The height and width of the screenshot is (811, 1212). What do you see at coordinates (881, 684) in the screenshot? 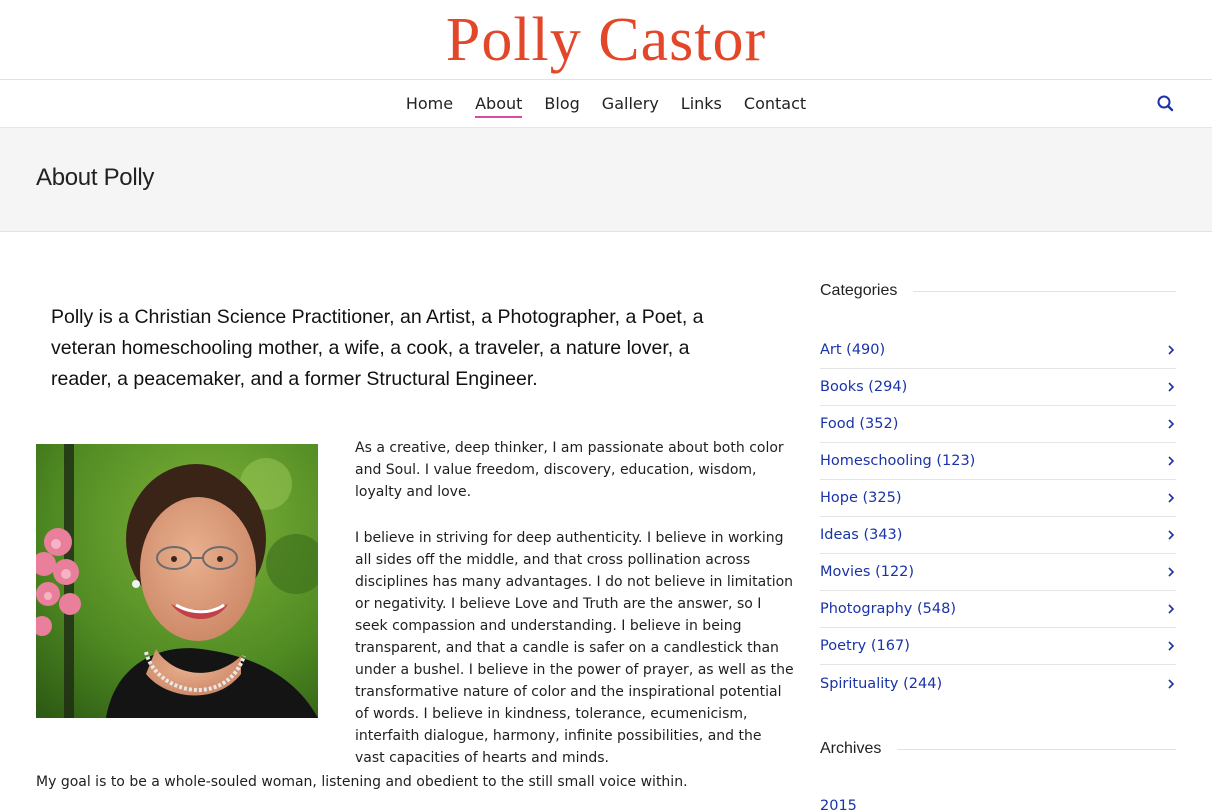
I see `category-label: Spirituality (244)` at bounding box center [881, 684].